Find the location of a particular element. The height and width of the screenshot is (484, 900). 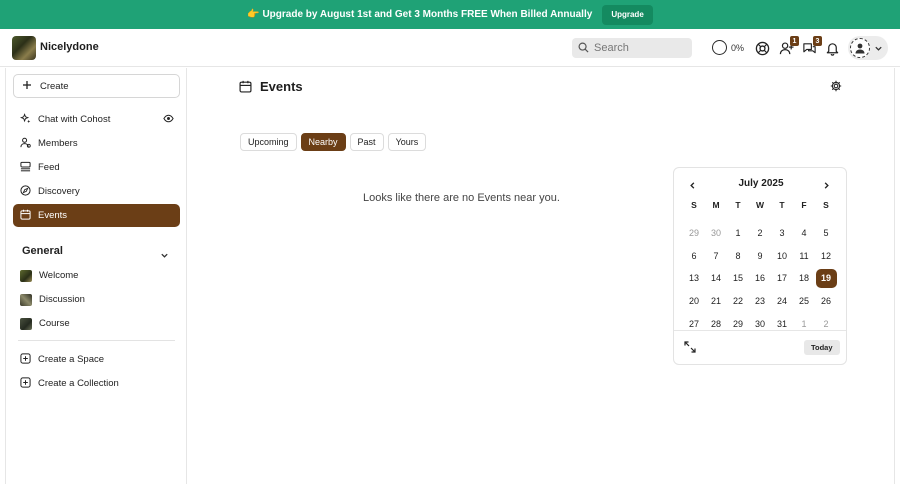

site-name: Nicelydone is located at coordinates (69, 47).